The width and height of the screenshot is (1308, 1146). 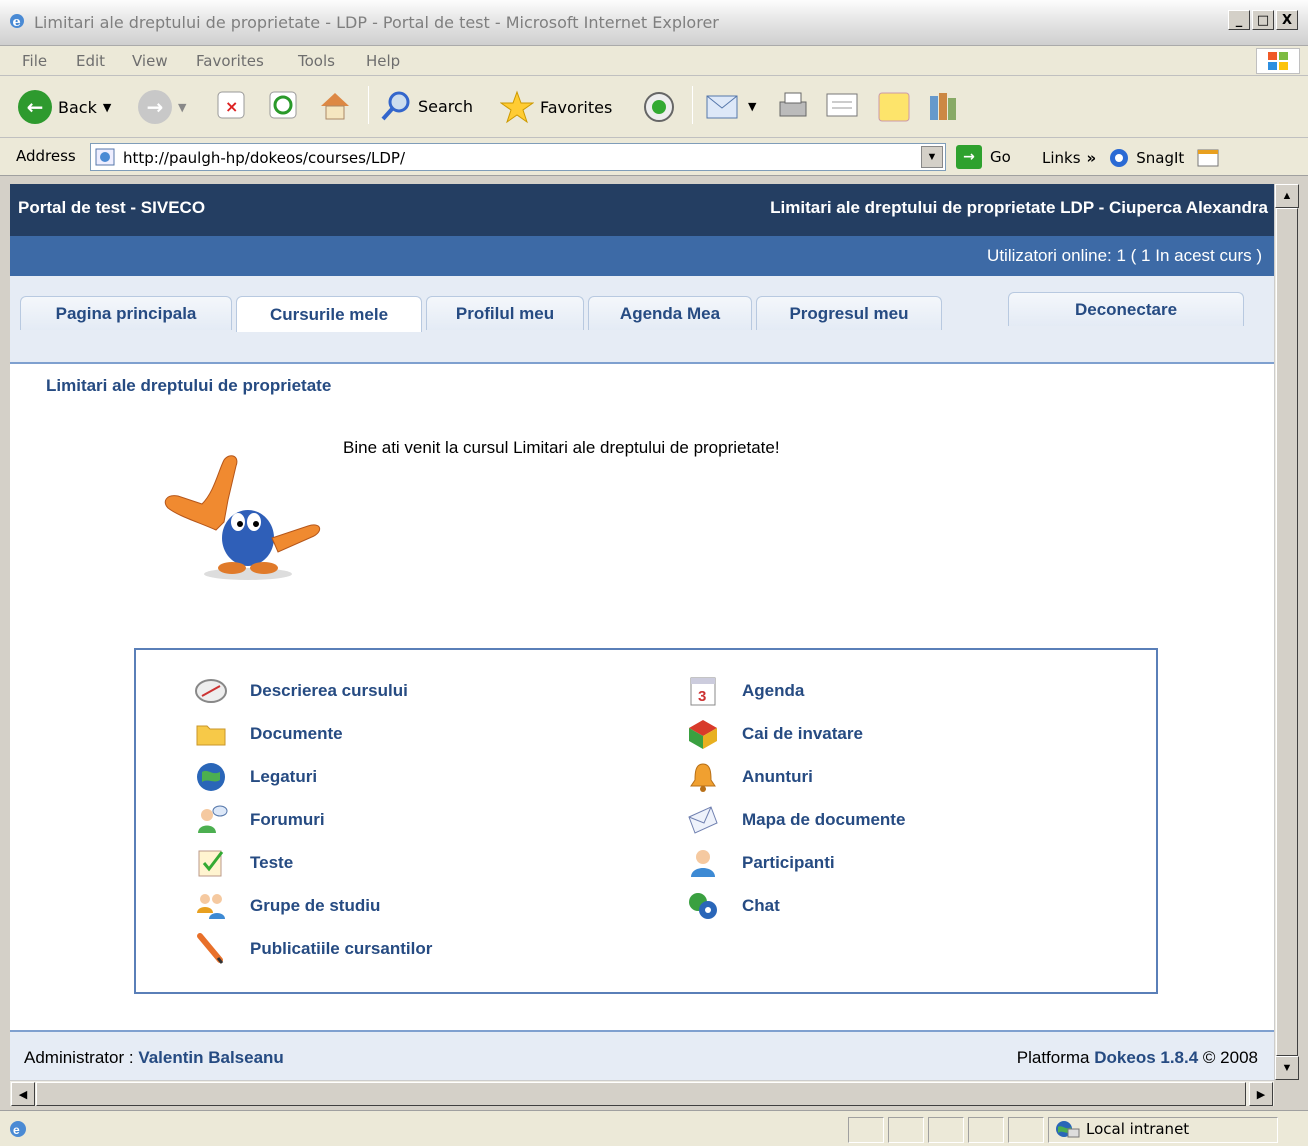 What do you see at coordinates (210, 948) in the screenshot?
I see `pen-icon` at bounding box center [210, 948].